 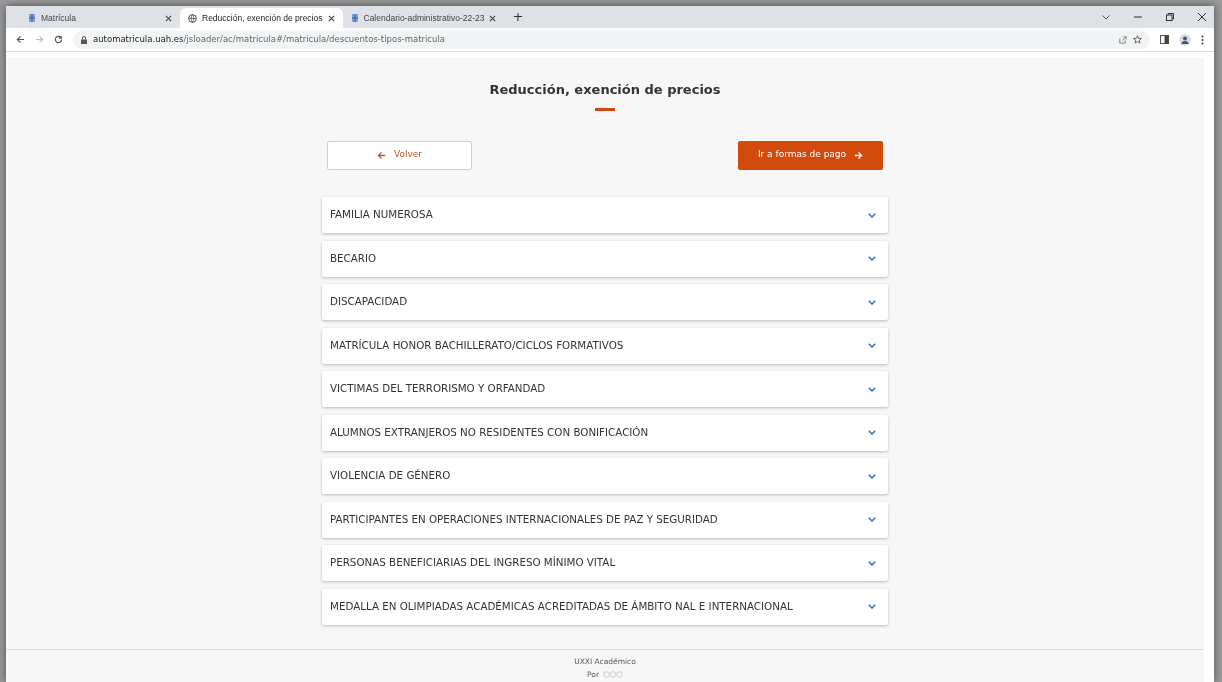 What do you see at coordinates (100, 18) in the screenshot?
I see `browser-tab: Matrícula` at bounding box center [100, 18].